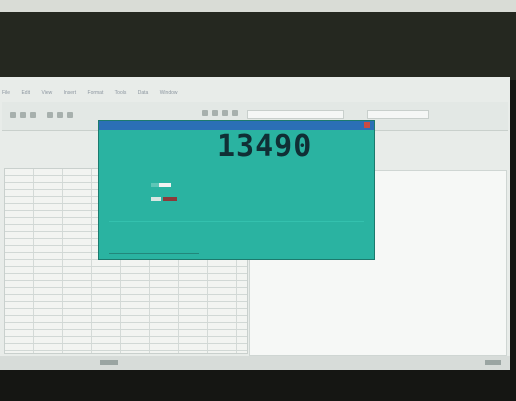 The height and width of the screenshot is (401, 516). I want to click on counter-display: 13490, so click(265, 146).